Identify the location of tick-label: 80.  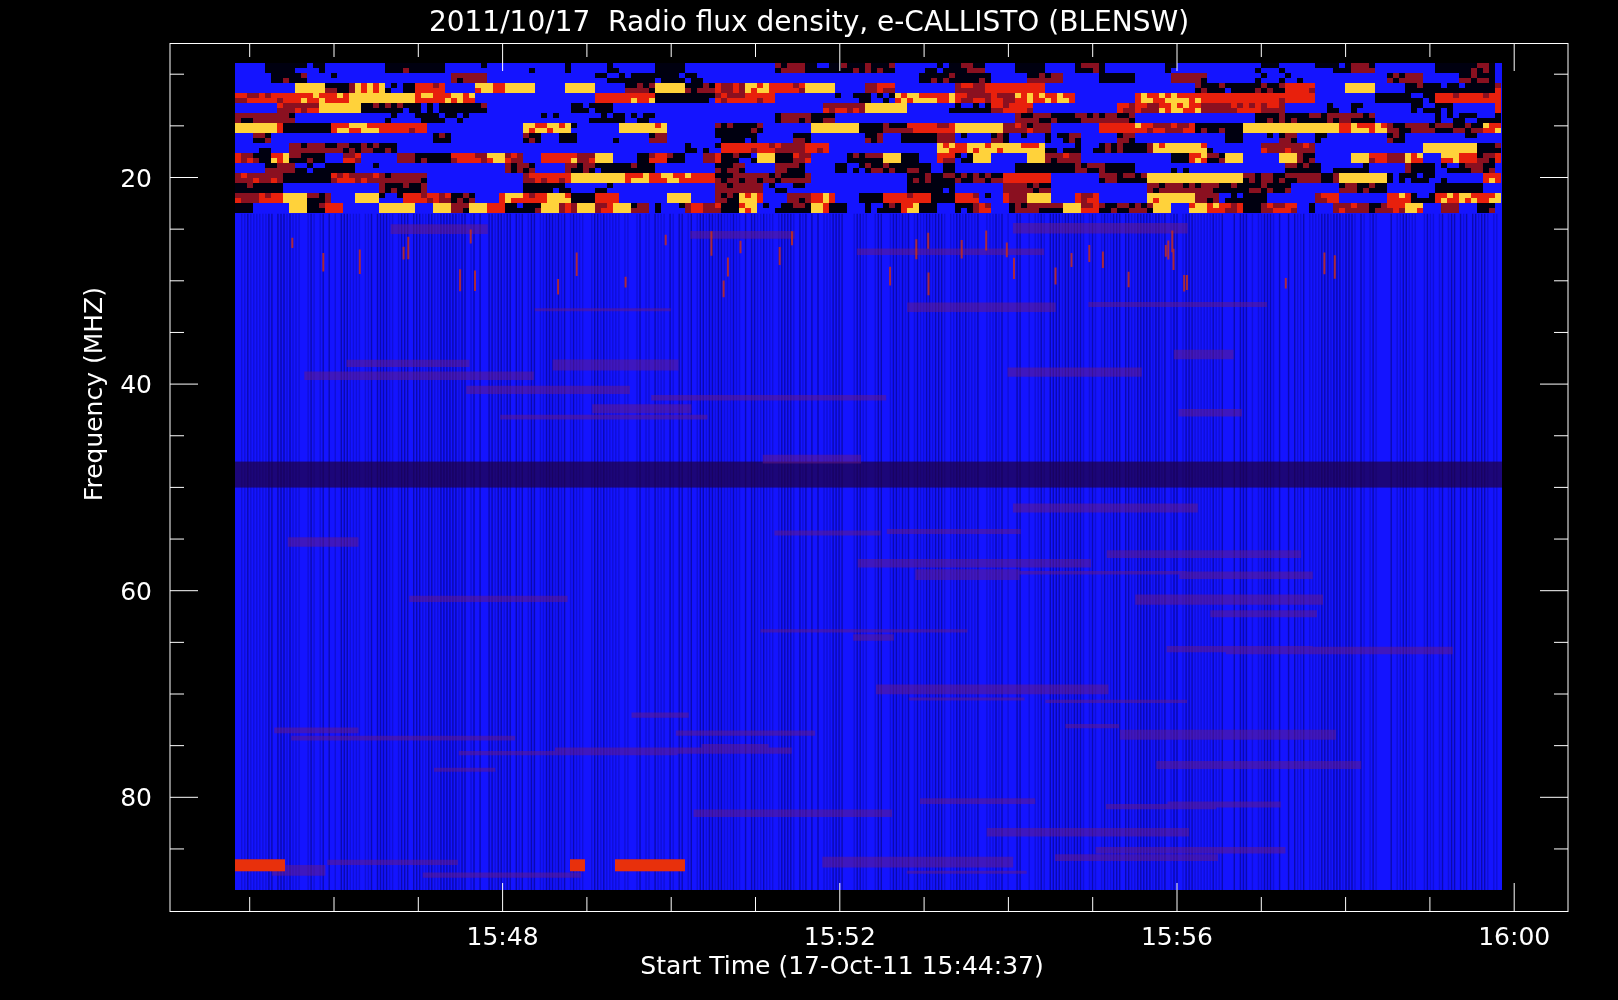
(136, 798).